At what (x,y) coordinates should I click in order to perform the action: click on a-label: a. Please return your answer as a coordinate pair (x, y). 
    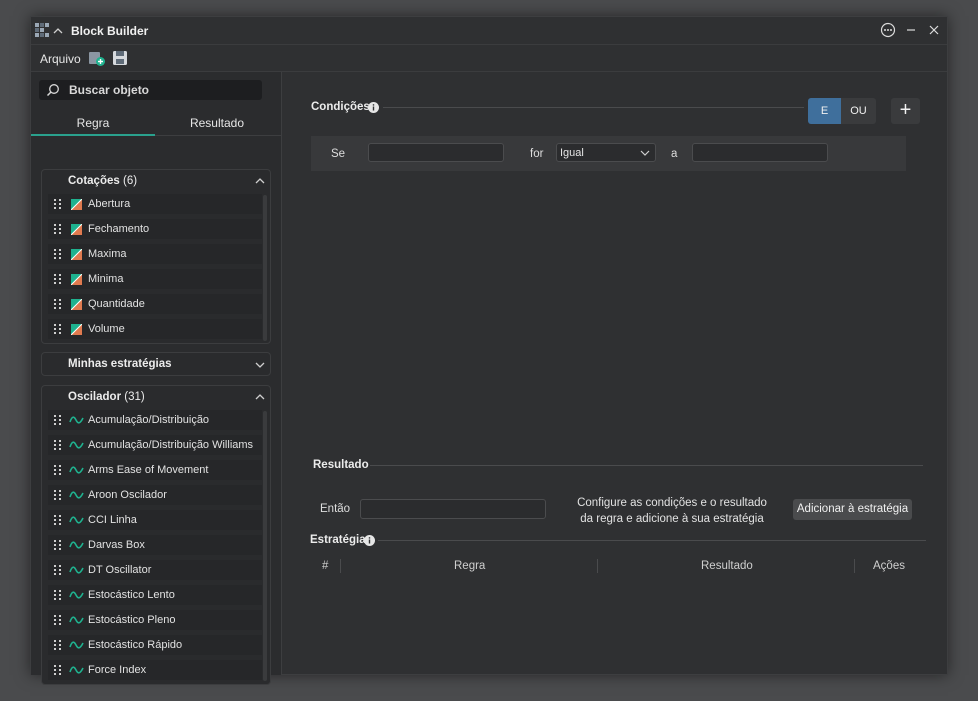
    Looking at the image, I should click on (674, 154).